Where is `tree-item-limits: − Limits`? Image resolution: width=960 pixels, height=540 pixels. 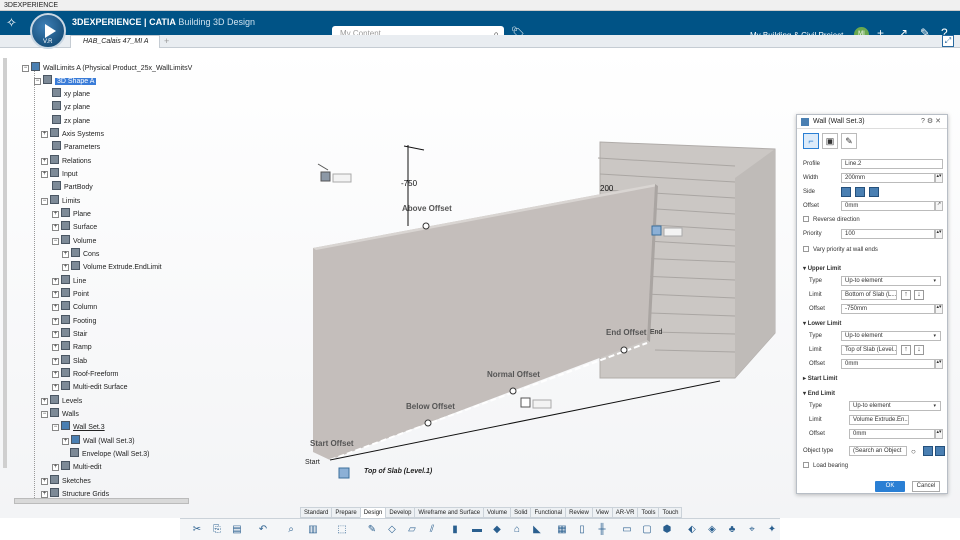 tree-item-limits: − Limits is located at coordinates (60, 200).